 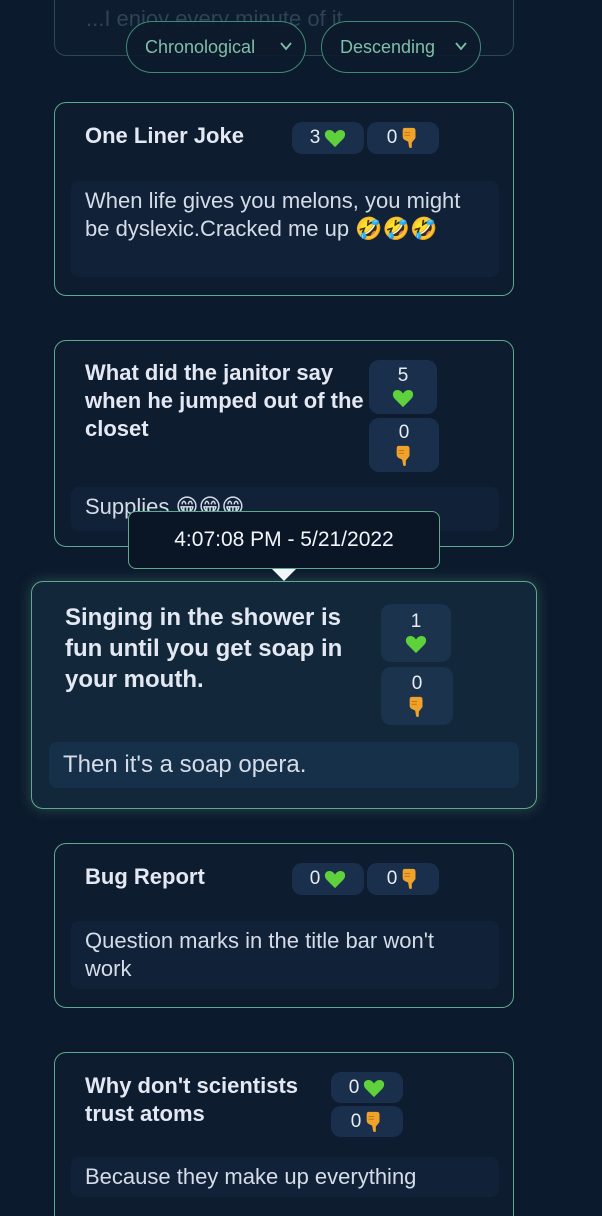 What do you see at coordinates (164, 135) in the screenshot?
I see `post-title: One Liner Joke` at bounding box center [164, 135].